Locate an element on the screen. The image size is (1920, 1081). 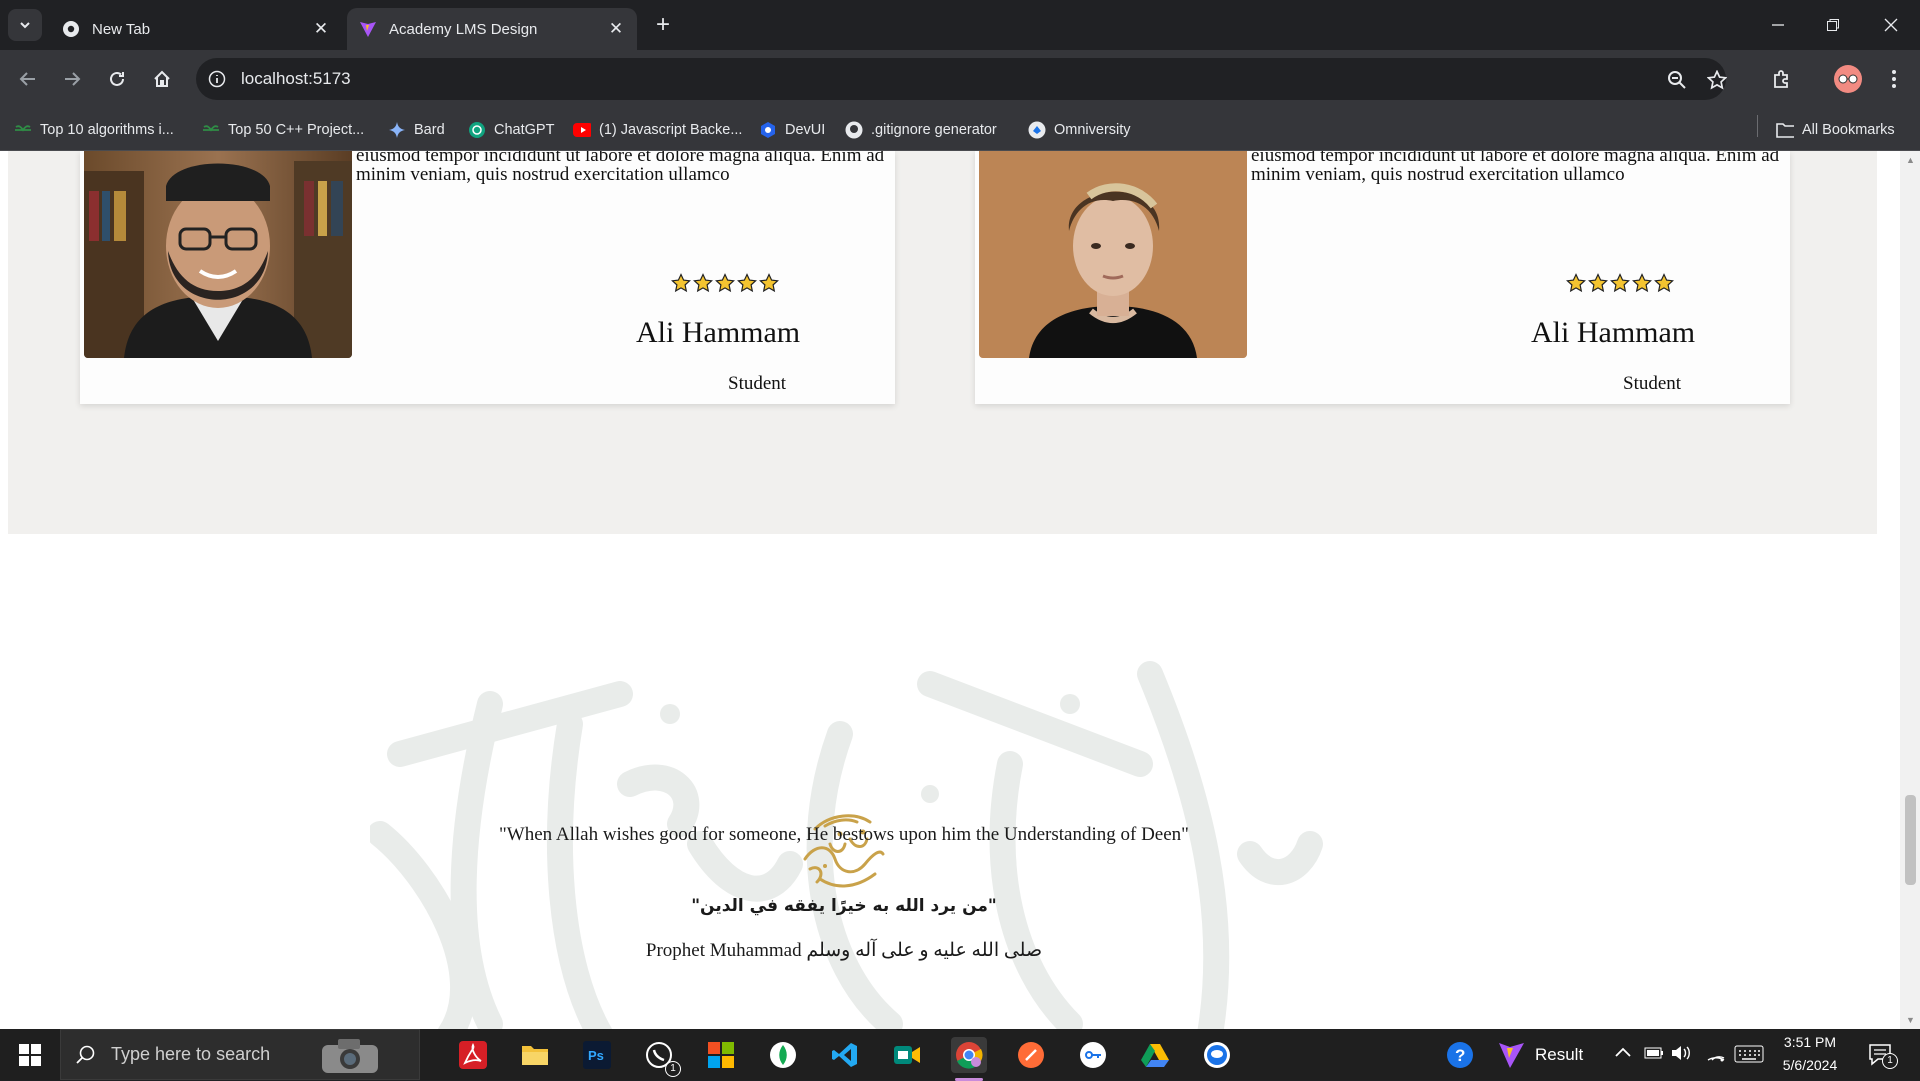
mongodb-app is located at coordinates (783, 1055).